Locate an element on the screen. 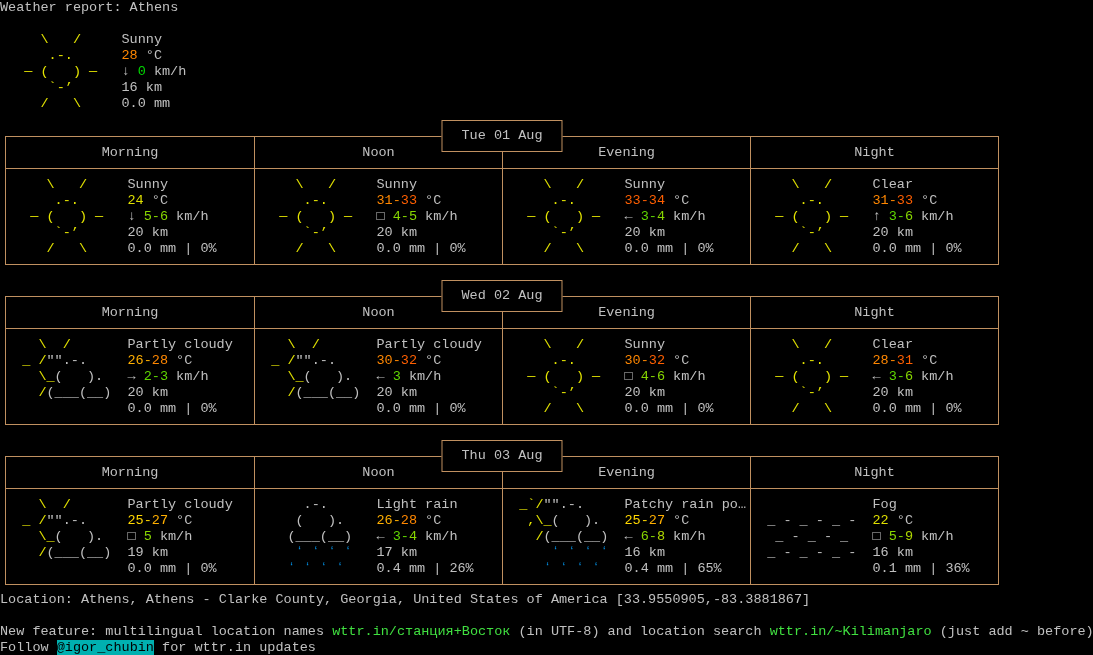  follow-text: Follow @igor_chubin for wttr.in updates is located at coordinates (158, 647).